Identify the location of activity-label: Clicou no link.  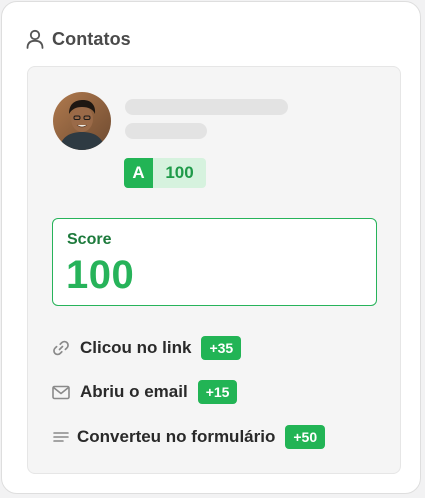
(136, 347).